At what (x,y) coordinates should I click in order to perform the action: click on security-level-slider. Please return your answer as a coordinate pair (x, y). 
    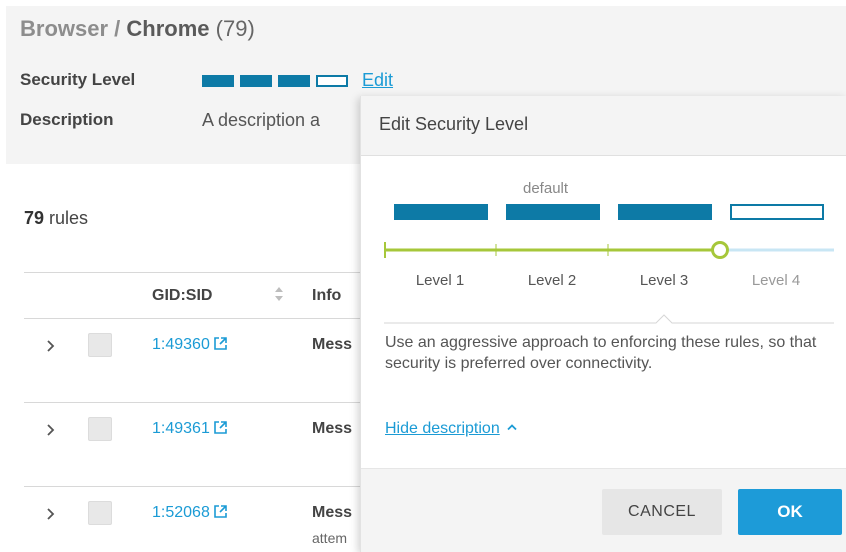
    Looking at the image, I should click on (609, 250).